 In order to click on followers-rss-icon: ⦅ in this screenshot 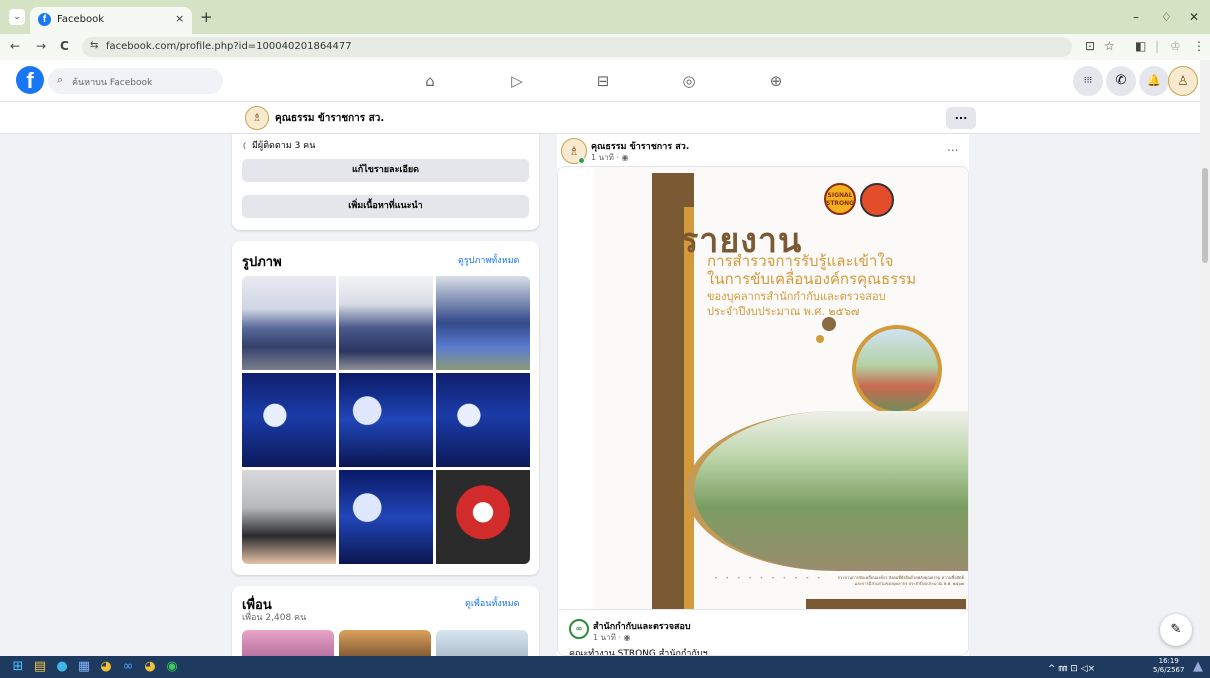, I will do `click(244, 146)`.